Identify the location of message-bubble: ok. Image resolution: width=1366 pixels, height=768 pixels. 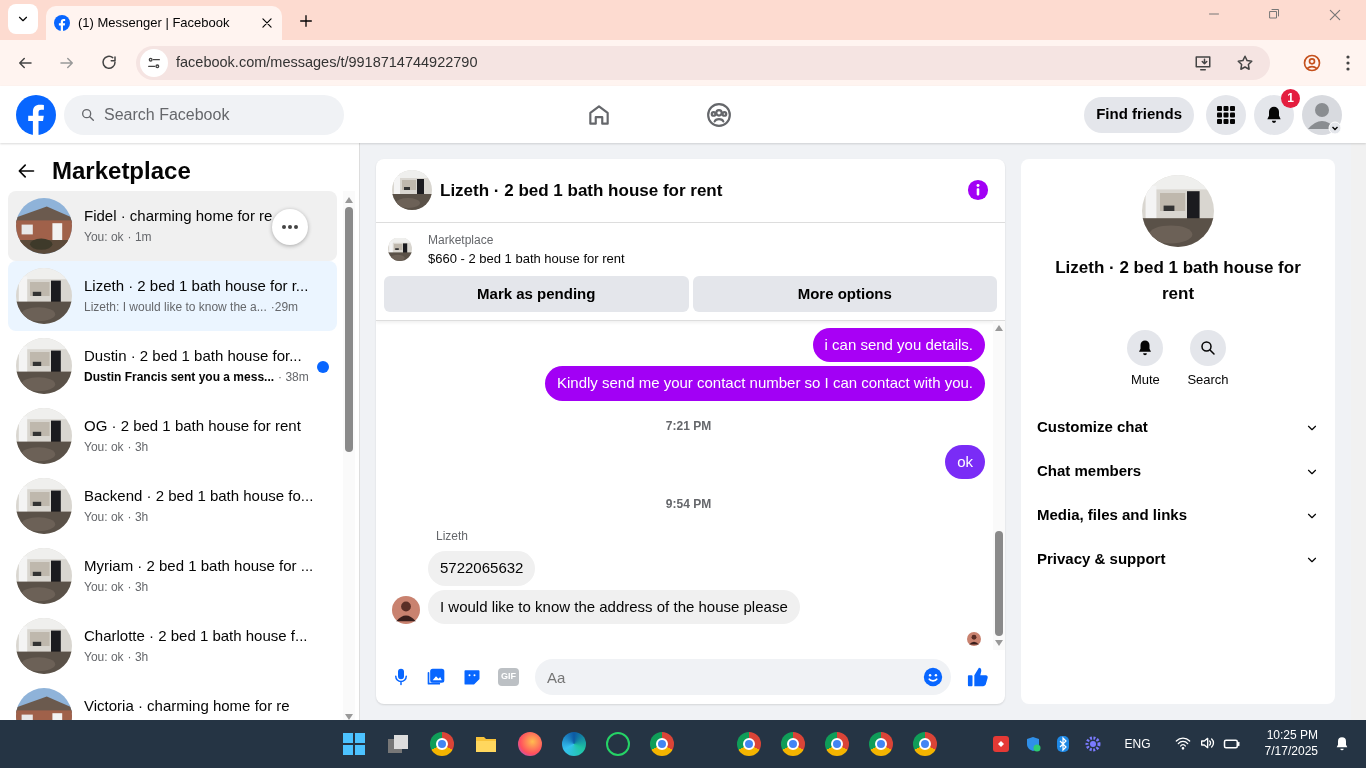
(965, 462).